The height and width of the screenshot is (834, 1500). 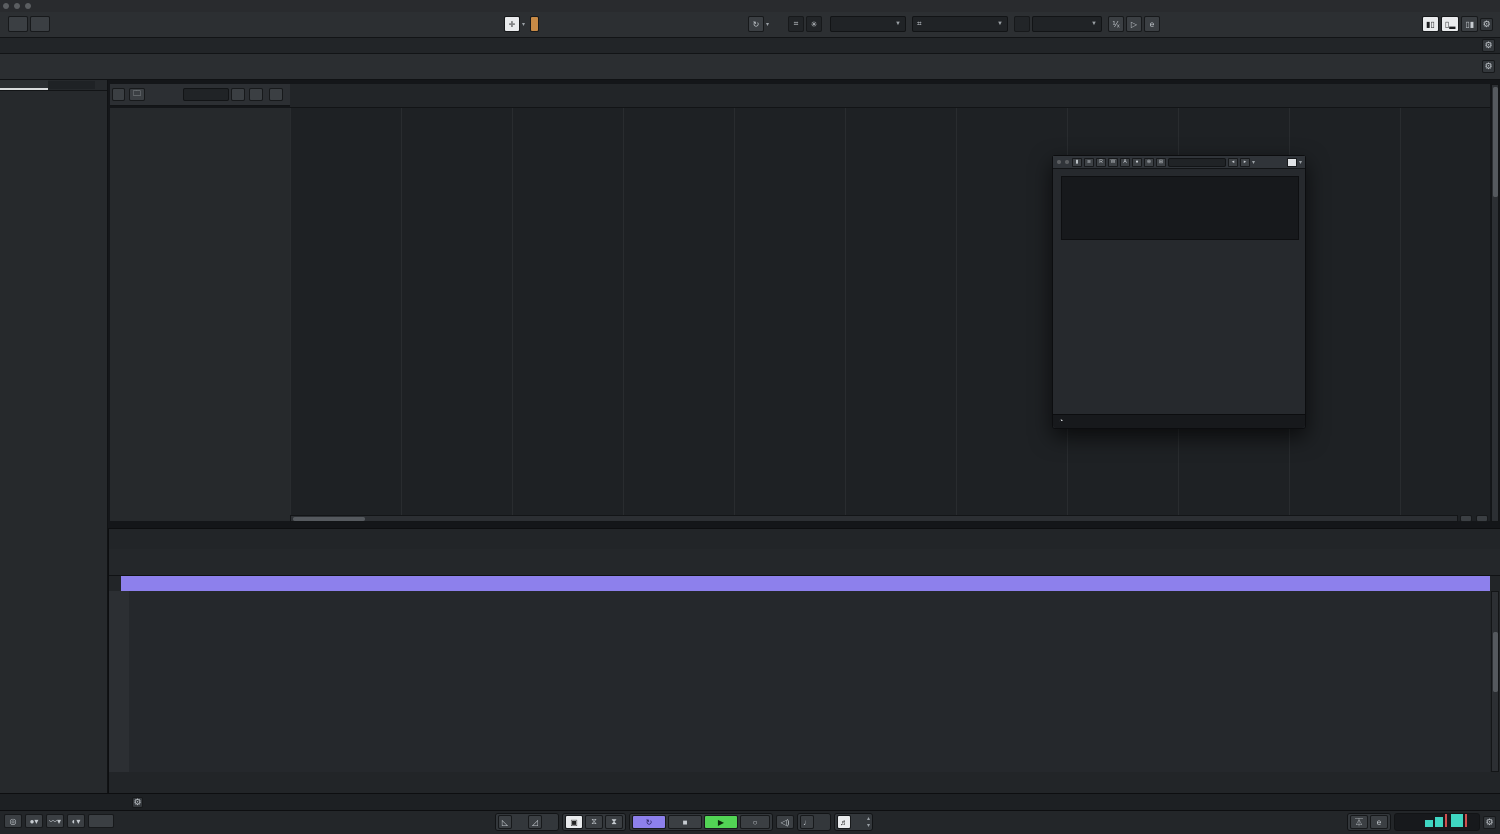 What do you see at coordinates (854, 822) in the screenshot?
I see `tempo-group: ♬ ▴ ▾` at bounding box center [854, 822].